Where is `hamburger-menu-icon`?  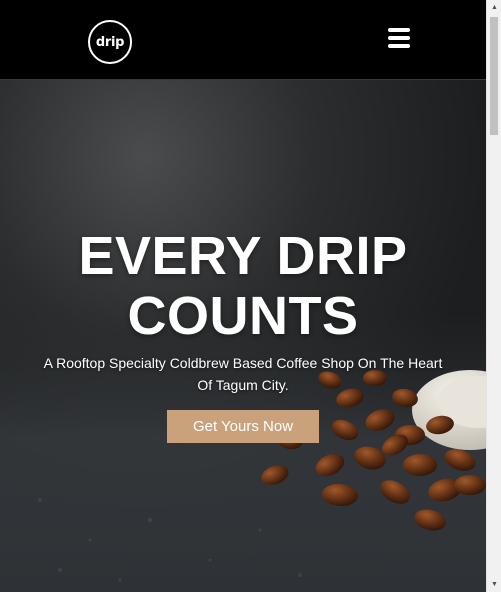 hamburger-menu-icon is located at coordinates (399, 40).